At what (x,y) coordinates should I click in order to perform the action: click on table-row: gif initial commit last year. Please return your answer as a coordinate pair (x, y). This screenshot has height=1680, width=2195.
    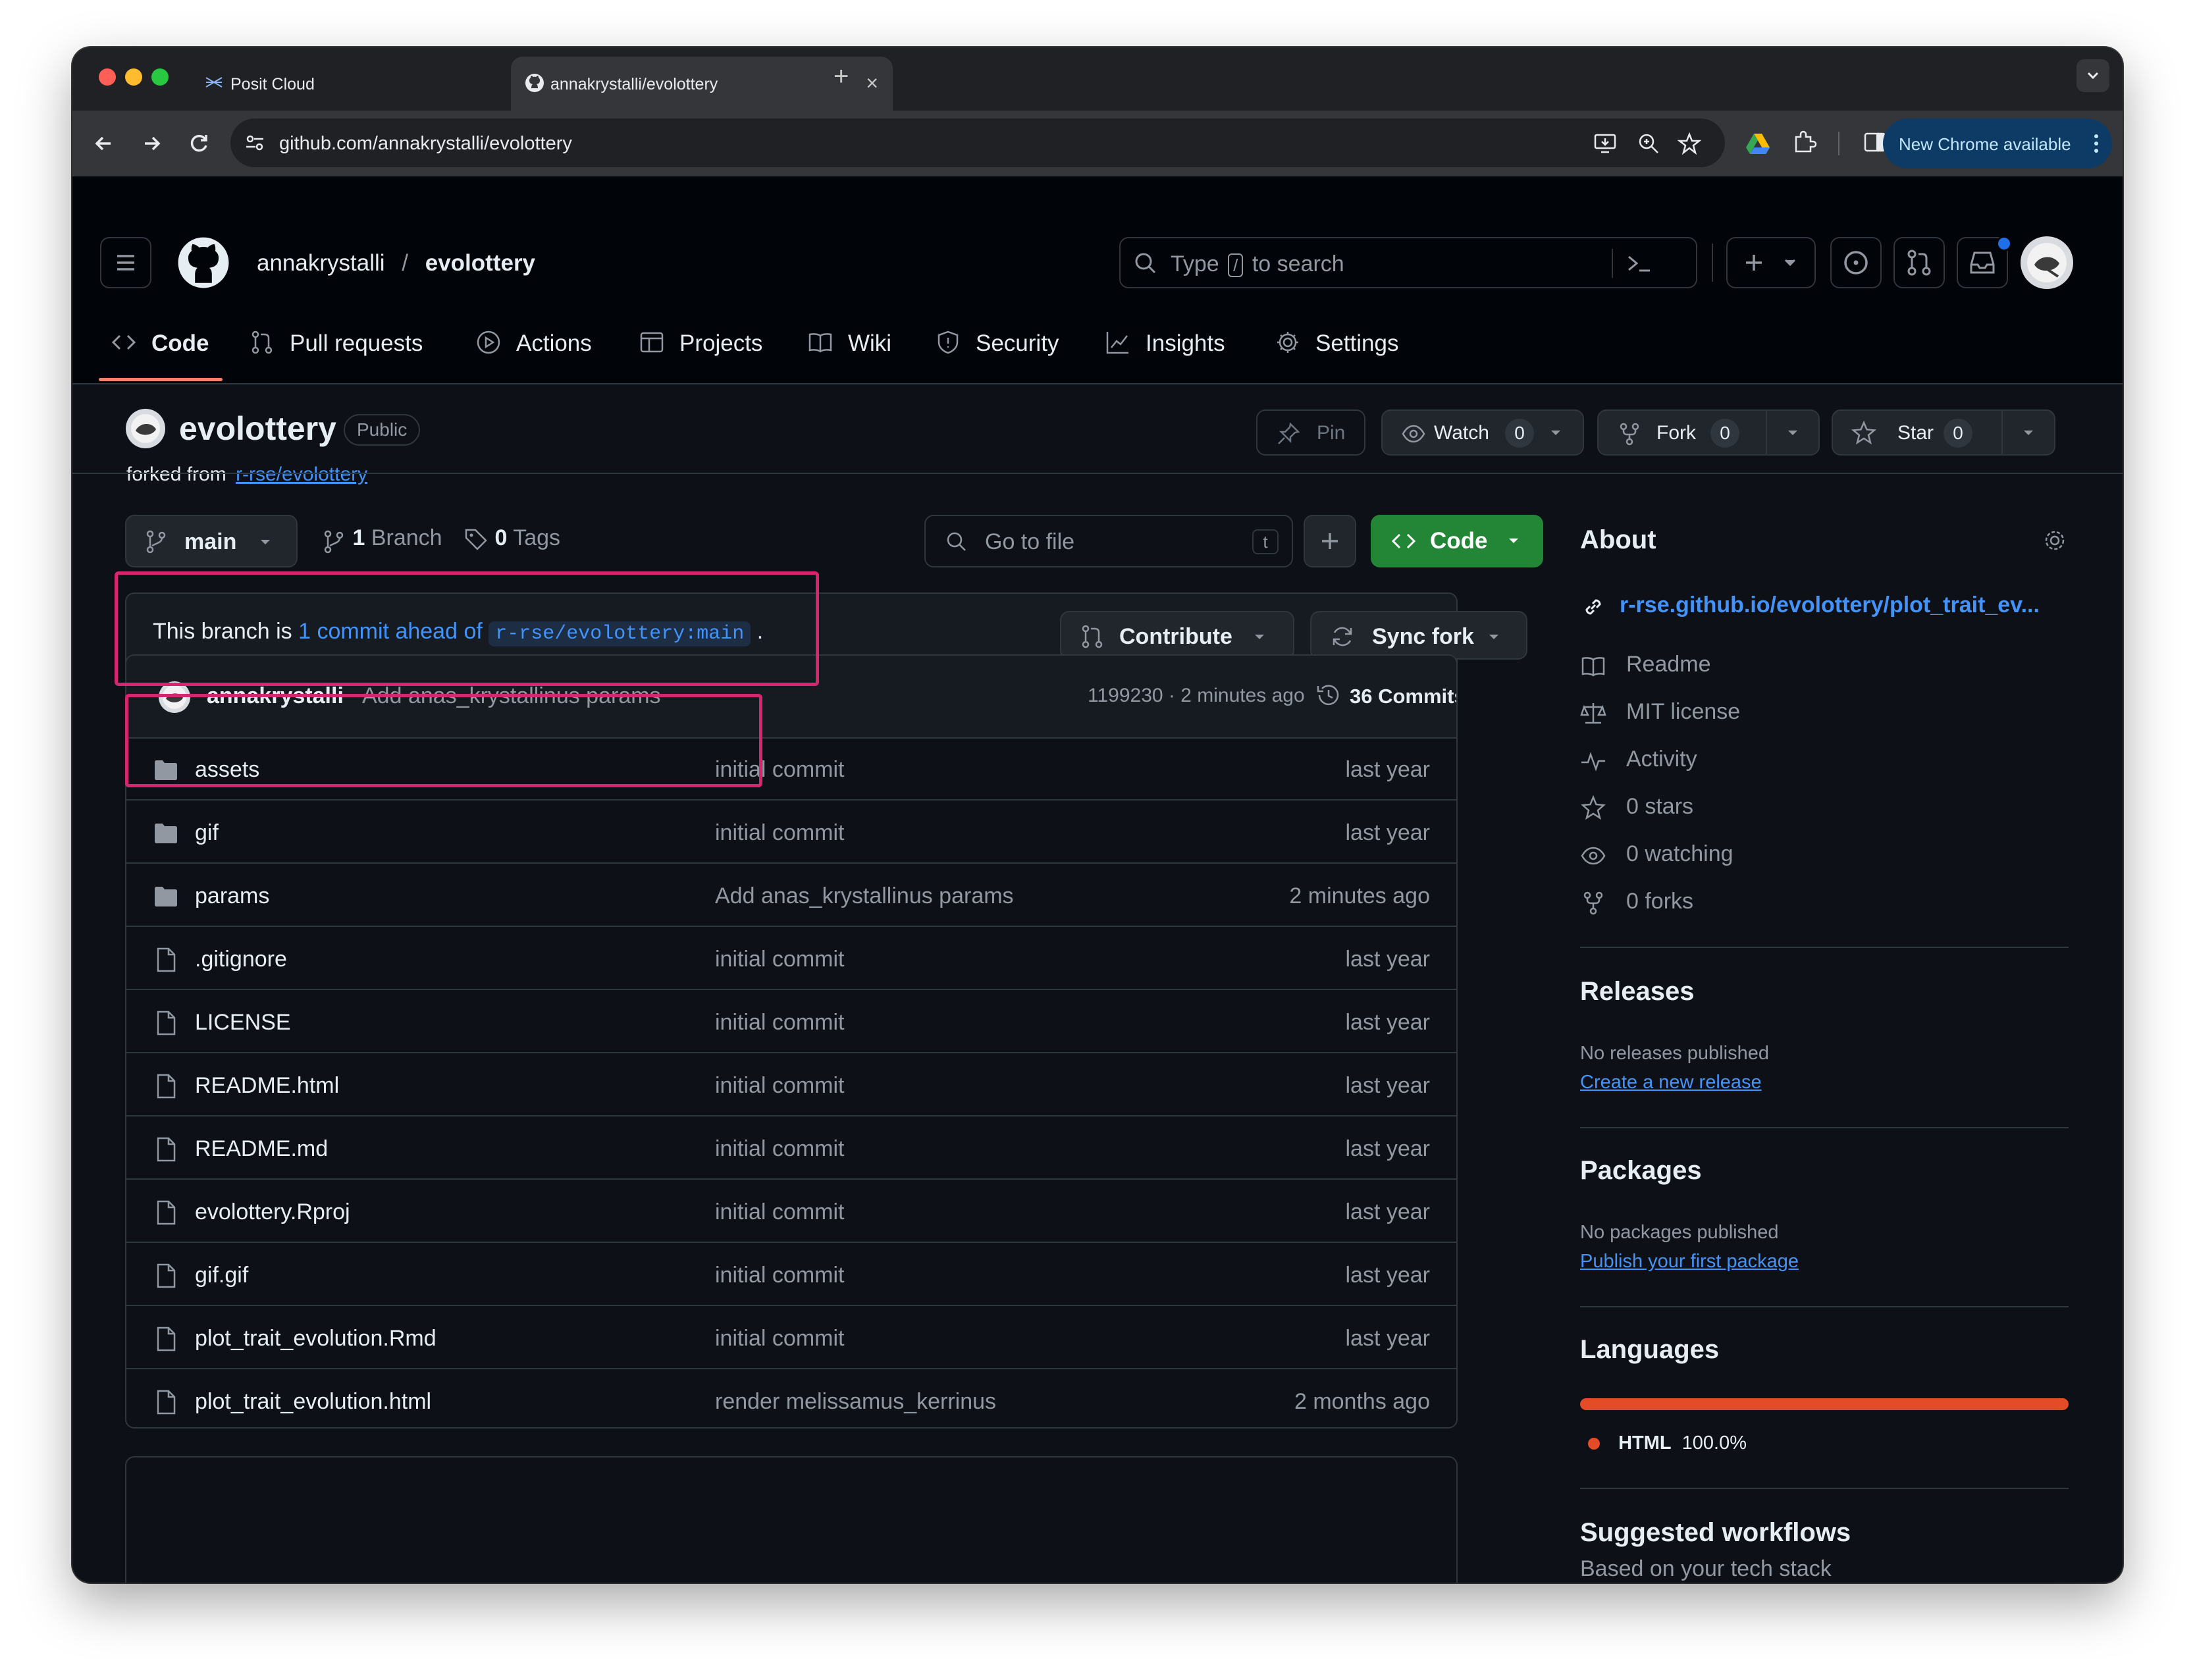
    Looking at the image, I should click on (791, 832).